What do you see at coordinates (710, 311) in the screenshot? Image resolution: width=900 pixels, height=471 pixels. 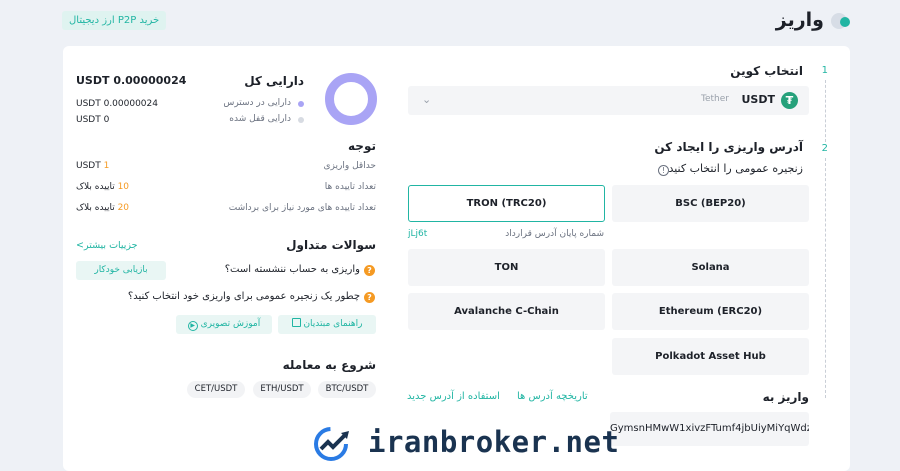 I see `network-ethereum: Ethereum (ERC20)` at bounding box center [710, 311].